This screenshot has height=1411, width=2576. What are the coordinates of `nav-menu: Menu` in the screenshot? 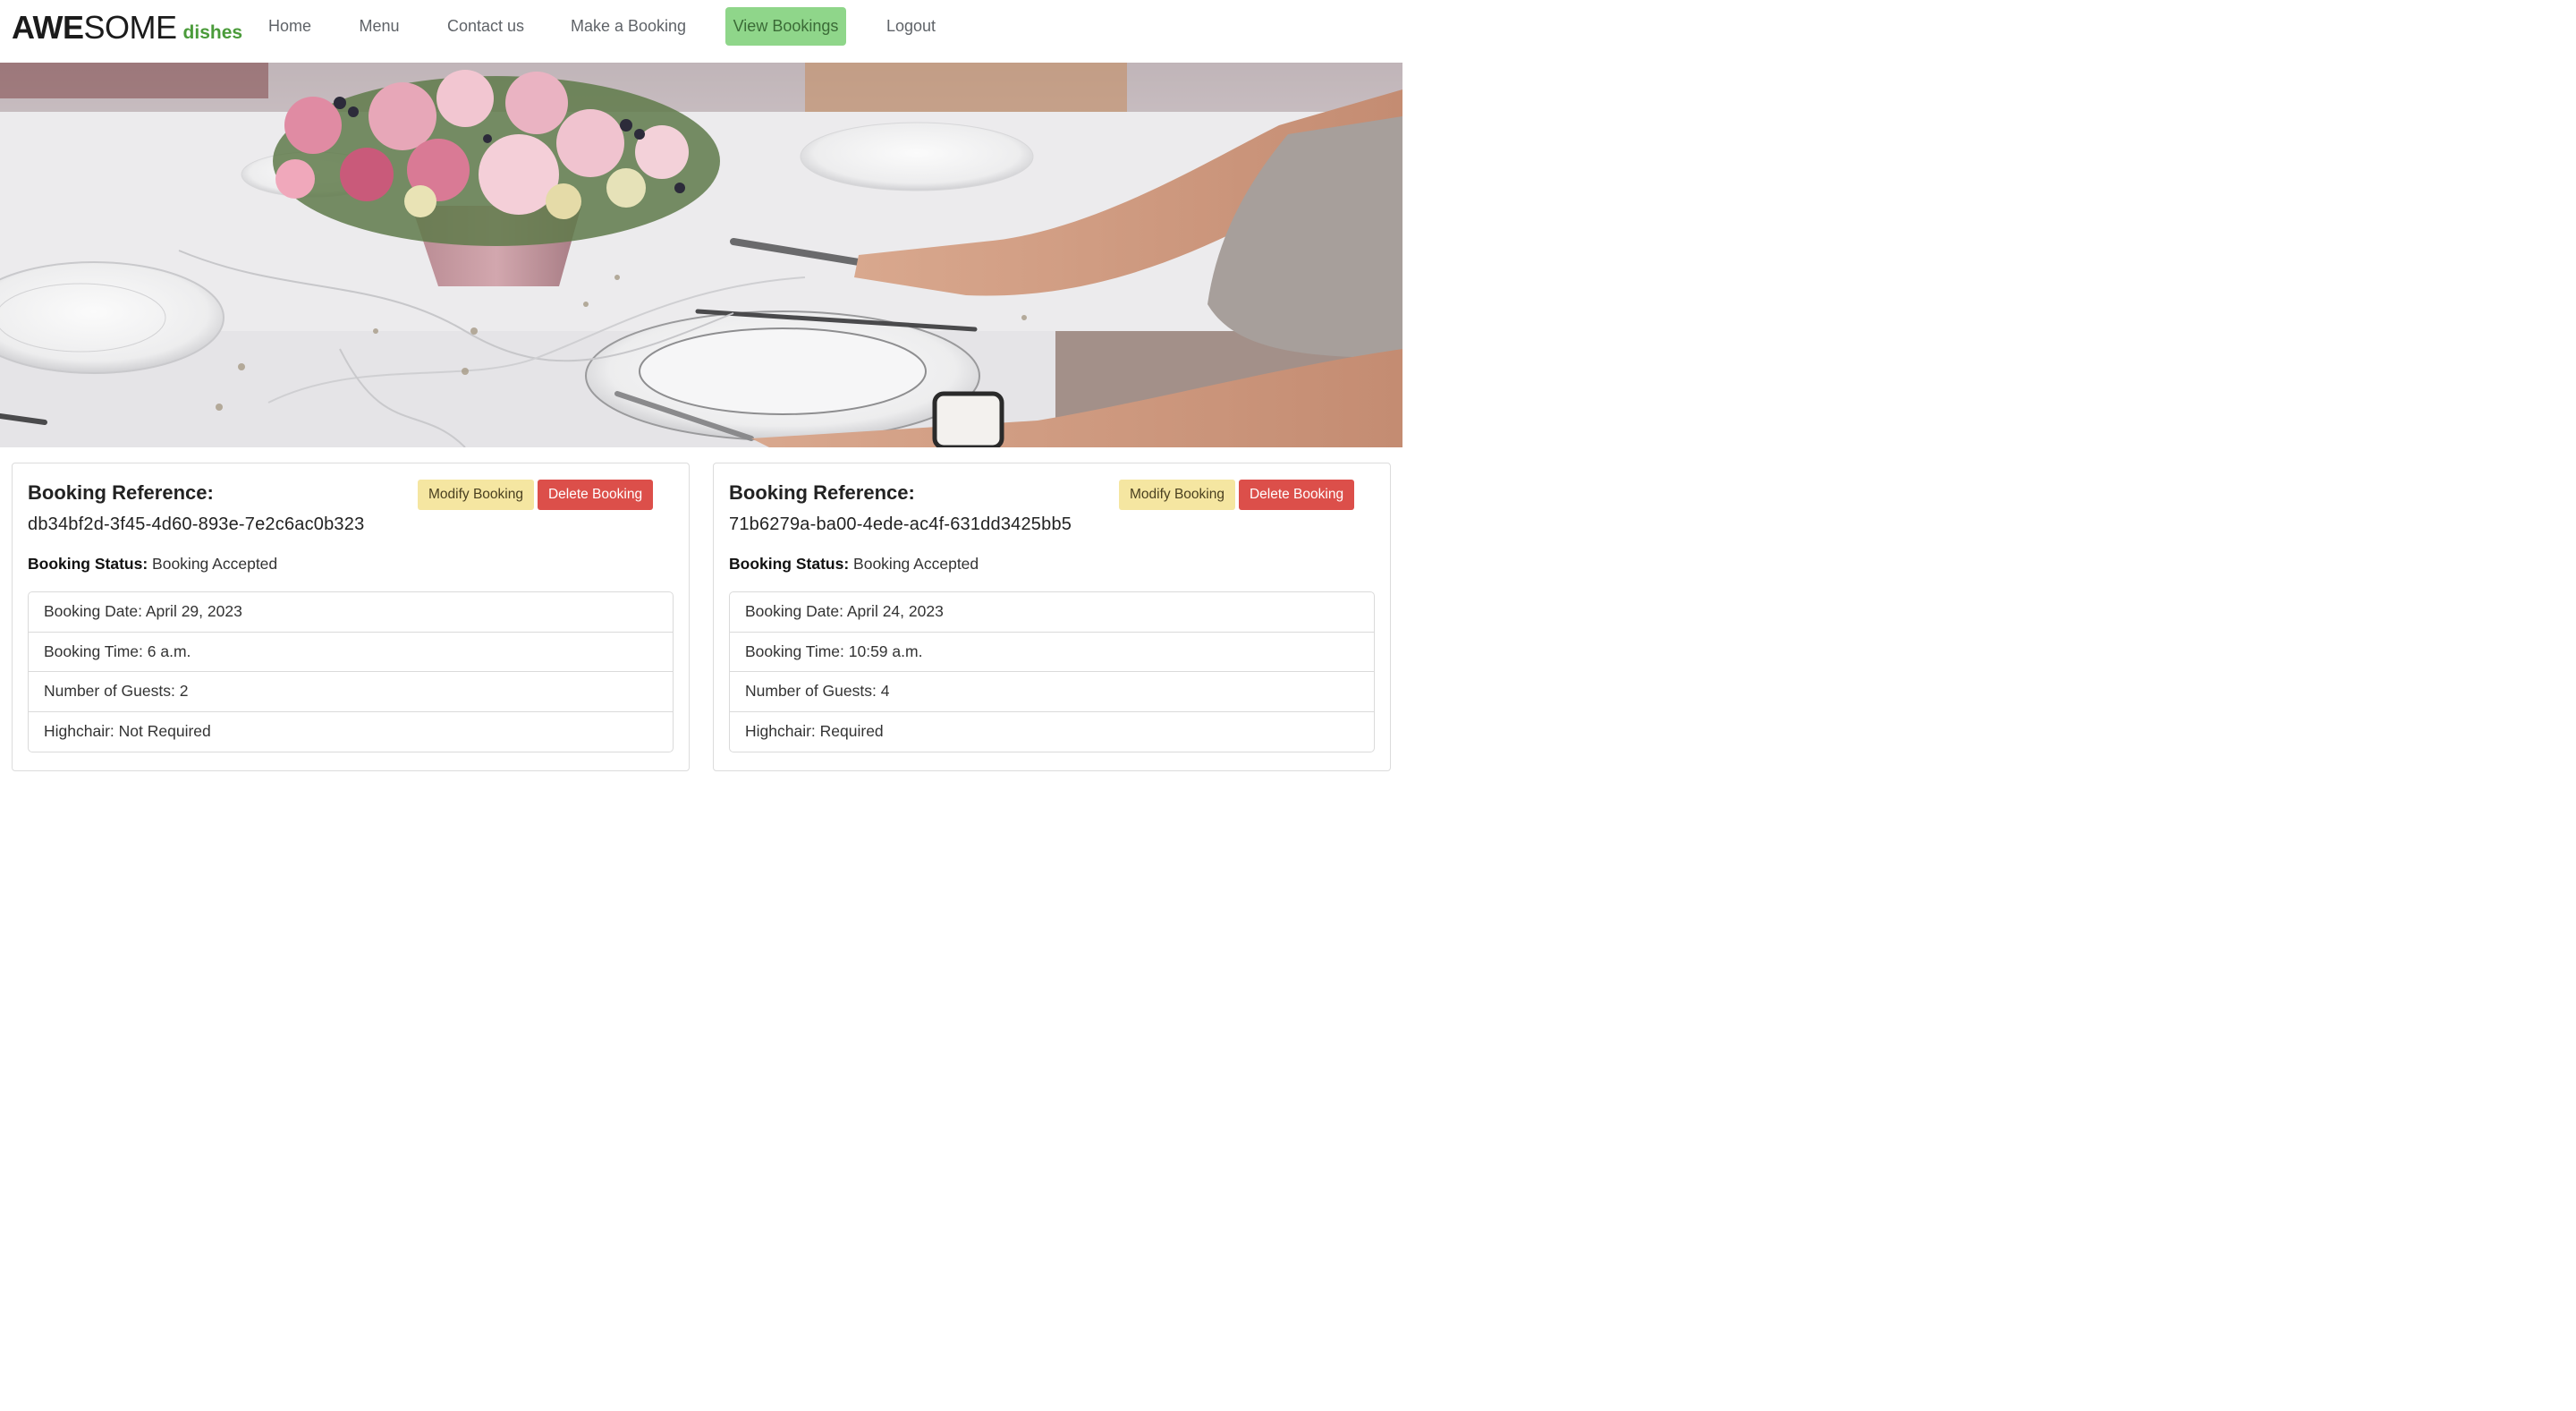 It's located at (379, 26).